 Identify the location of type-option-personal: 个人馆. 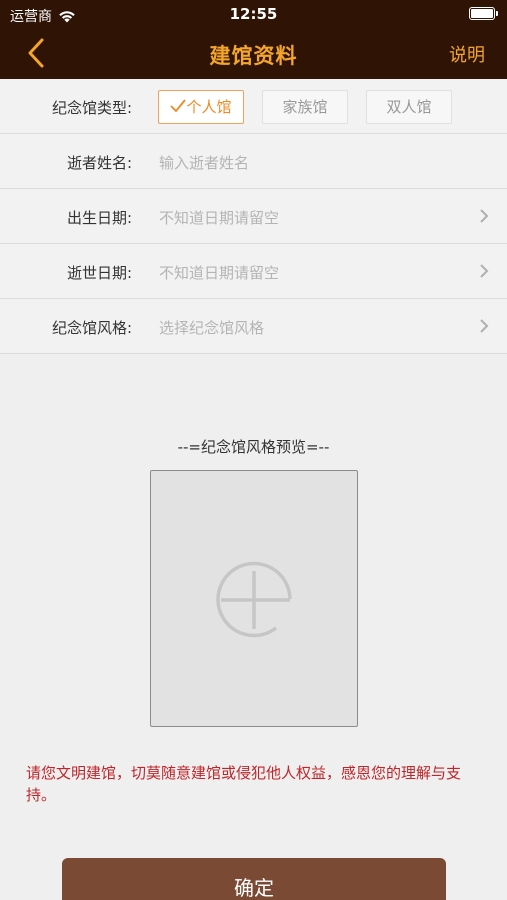
(201, 107).